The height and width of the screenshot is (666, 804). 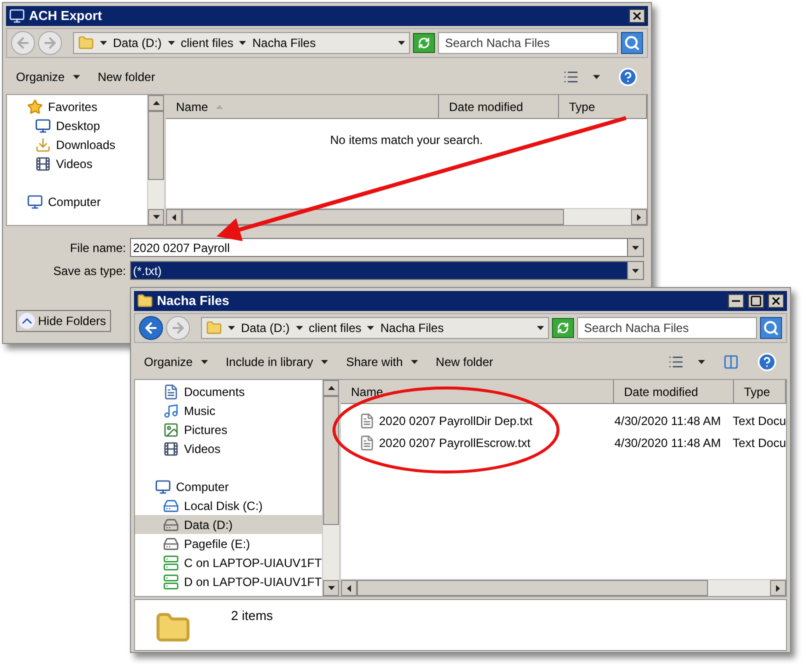 I want to click on sidebar-item: Downloads, so click(x=77, y=144).